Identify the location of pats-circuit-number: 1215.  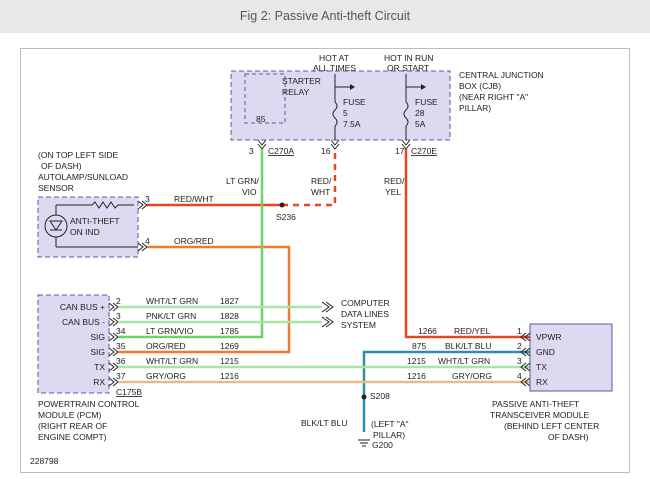
(416, 361).